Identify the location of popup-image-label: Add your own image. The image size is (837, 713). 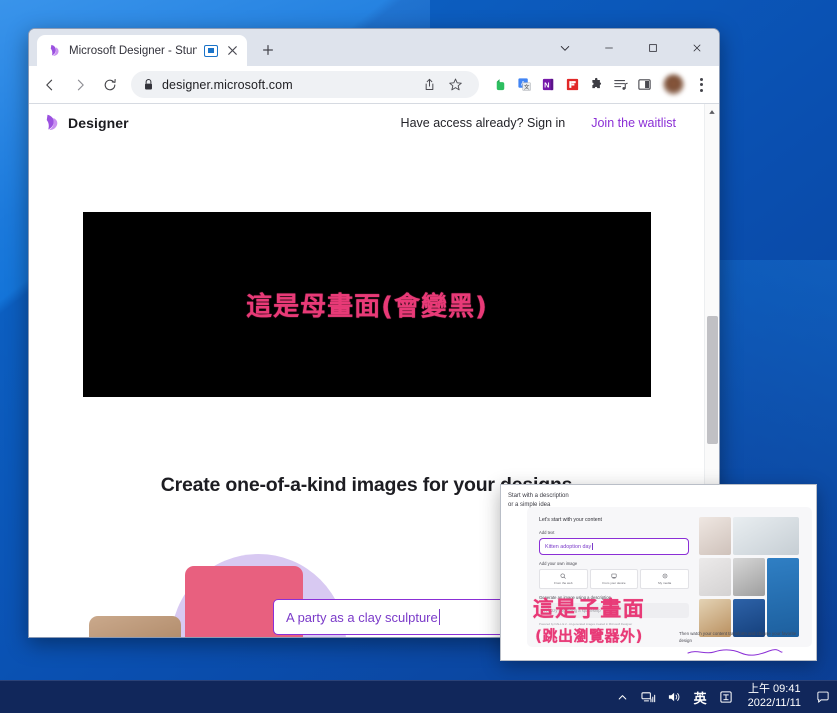
(558, 563).